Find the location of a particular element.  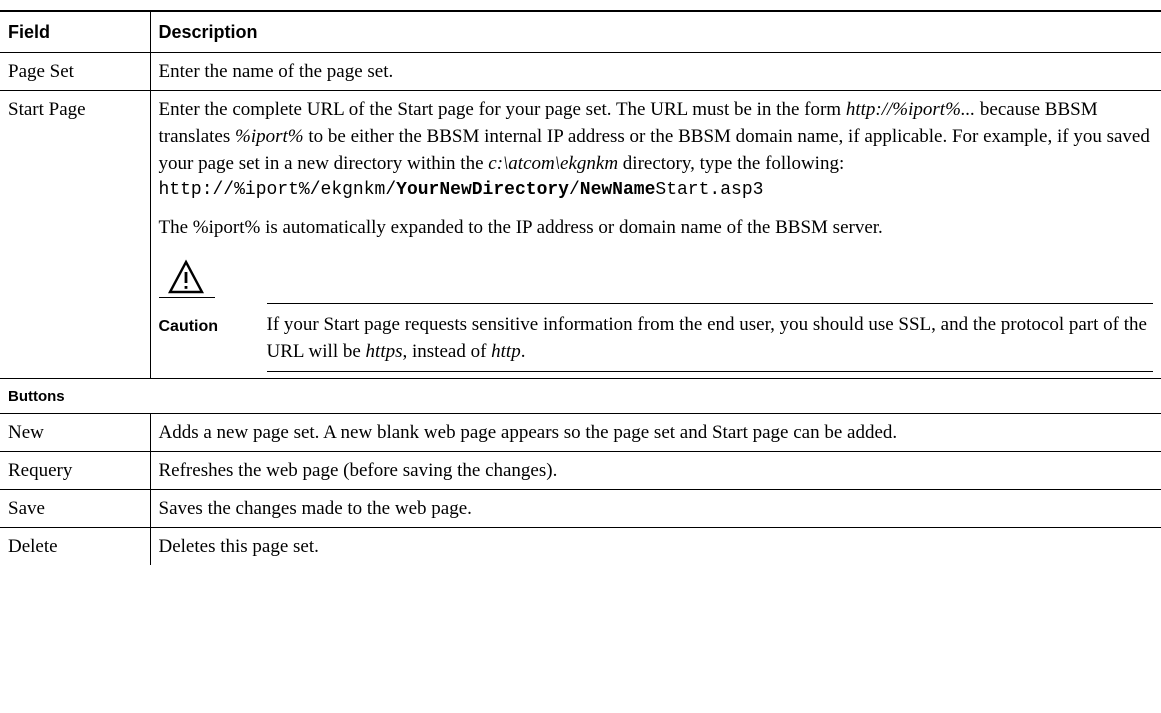

caution-bottom-rule is located at coordinates (709, 371).